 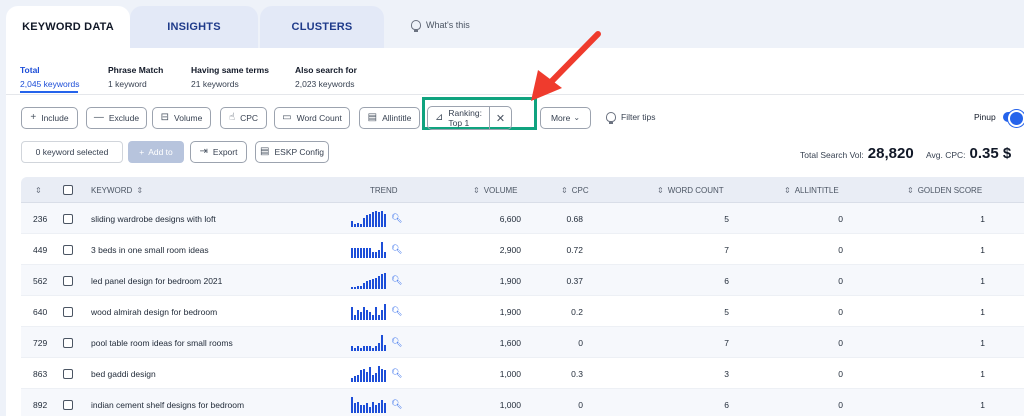 What do you see at coordinates (68, 190) in the screenshot?
I see `select-all-checkbox` at bounding box center [68, 190].